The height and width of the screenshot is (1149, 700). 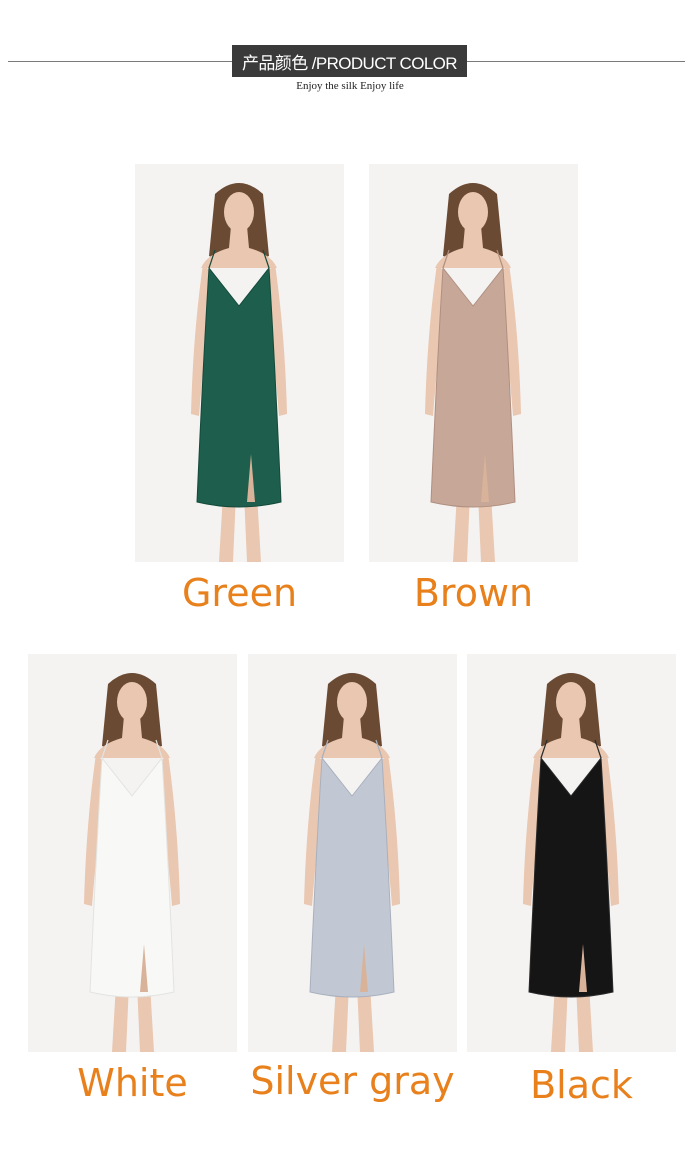 I want to click on color-label-silver-gray: Silver gray, so click(x=352, y=1081).